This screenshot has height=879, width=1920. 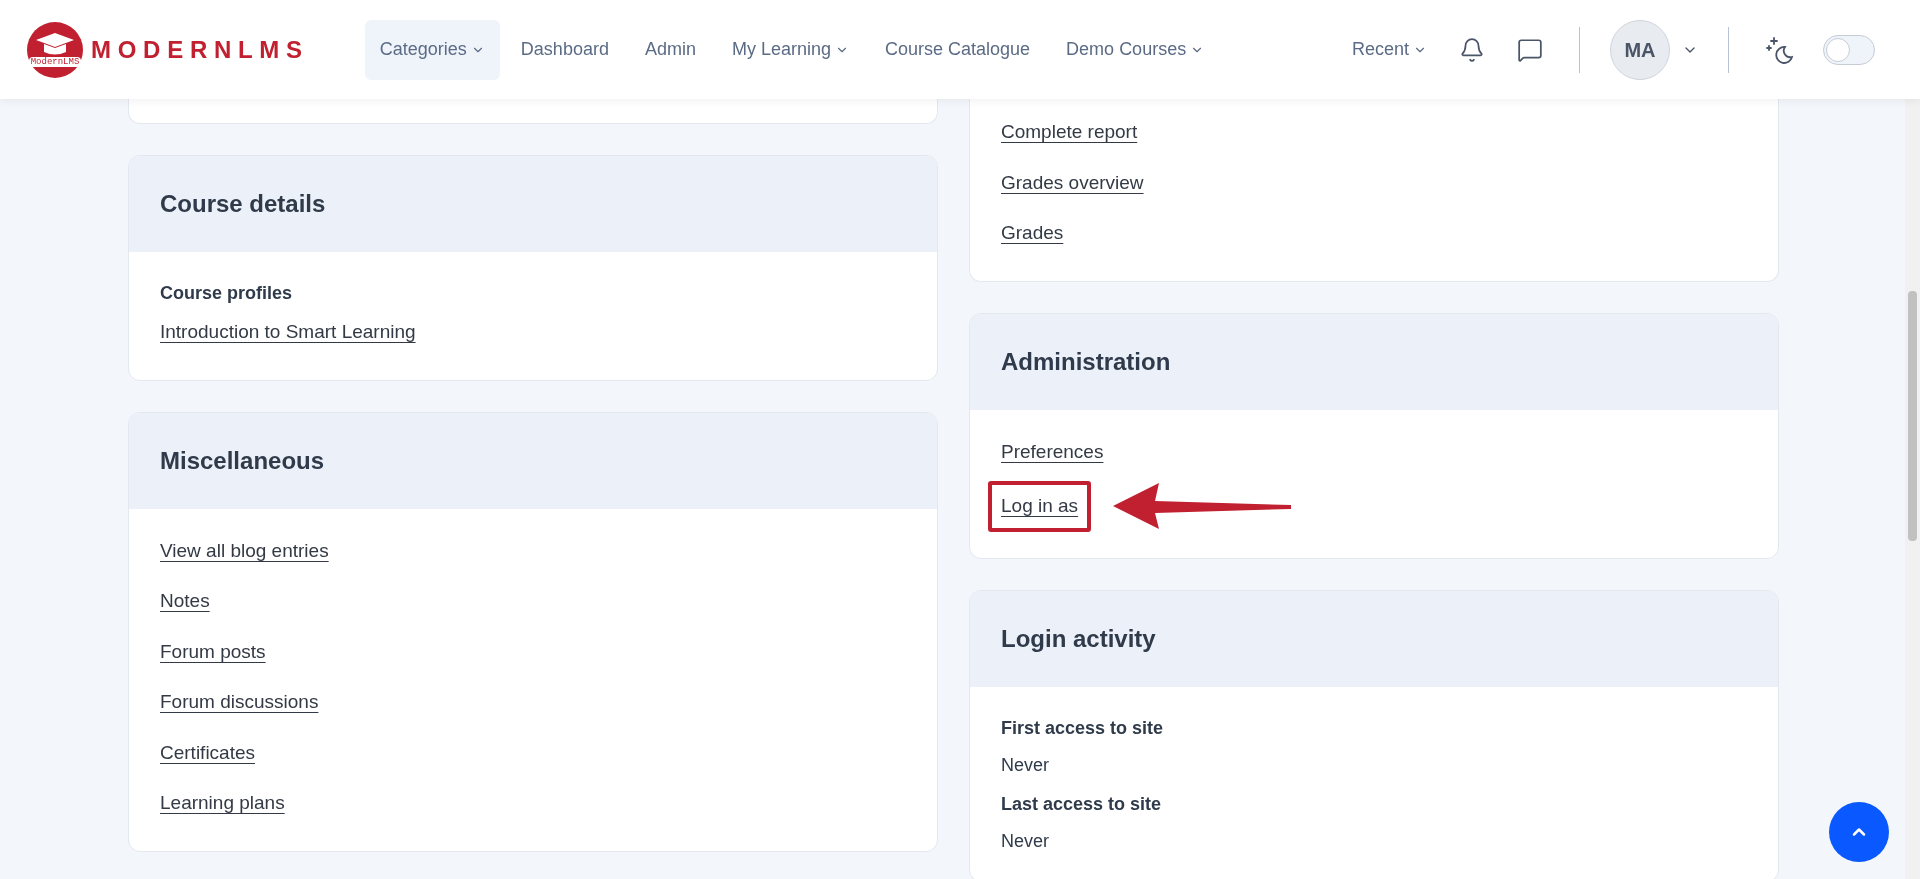 I want to click on link: Preferences, so click(x=1052, y=451).